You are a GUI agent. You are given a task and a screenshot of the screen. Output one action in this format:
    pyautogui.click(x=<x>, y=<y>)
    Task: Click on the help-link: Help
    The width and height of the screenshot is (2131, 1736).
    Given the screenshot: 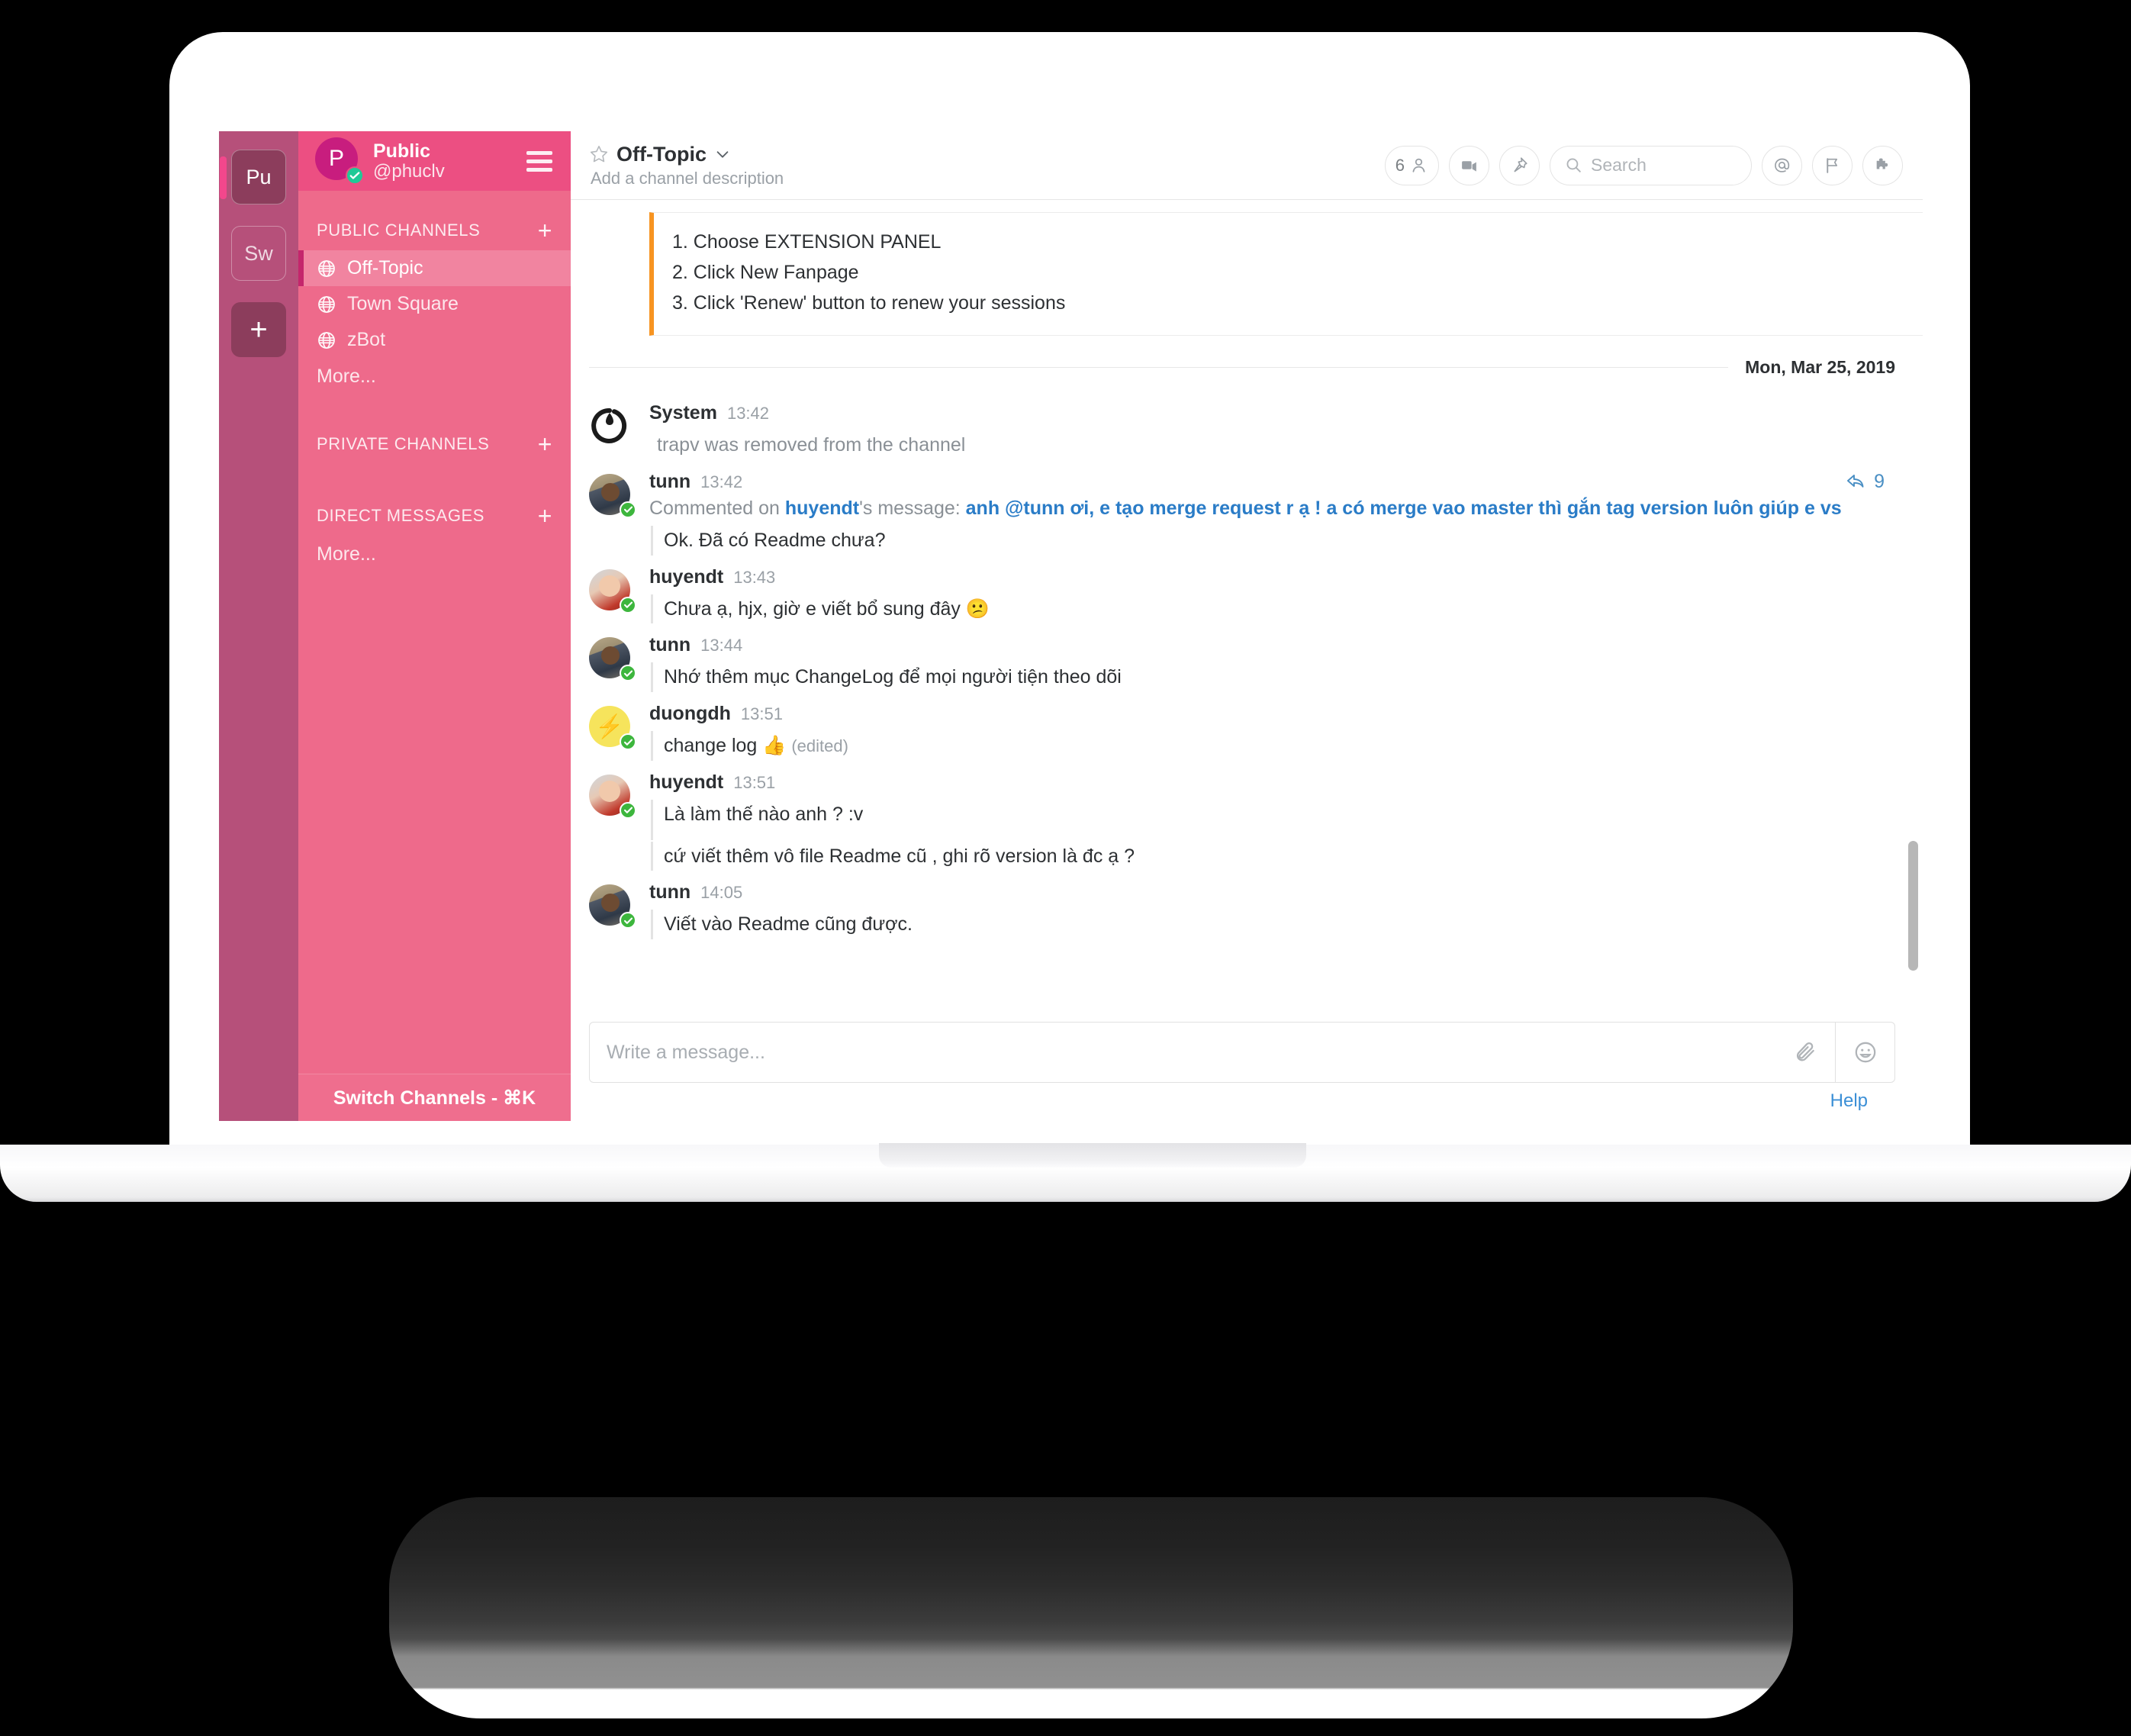 What is the action you would take?
    pyautogui.click(x=1849, y=1101)
    